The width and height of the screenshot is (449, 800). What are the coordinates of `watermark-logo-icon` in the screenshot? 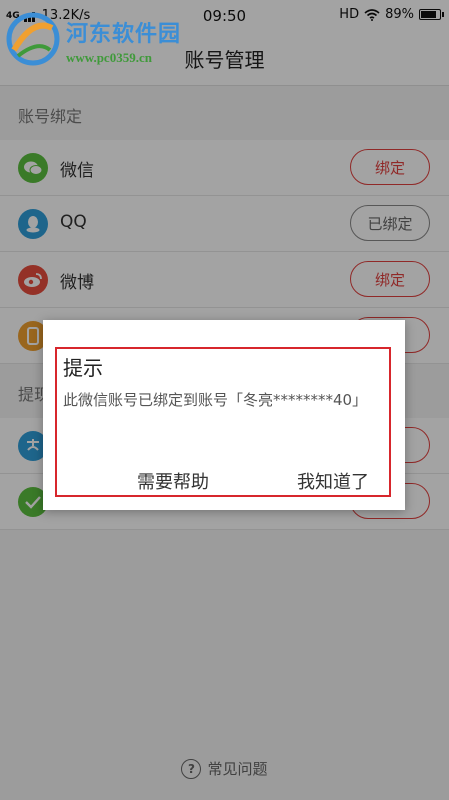 It's located at (33, 39).